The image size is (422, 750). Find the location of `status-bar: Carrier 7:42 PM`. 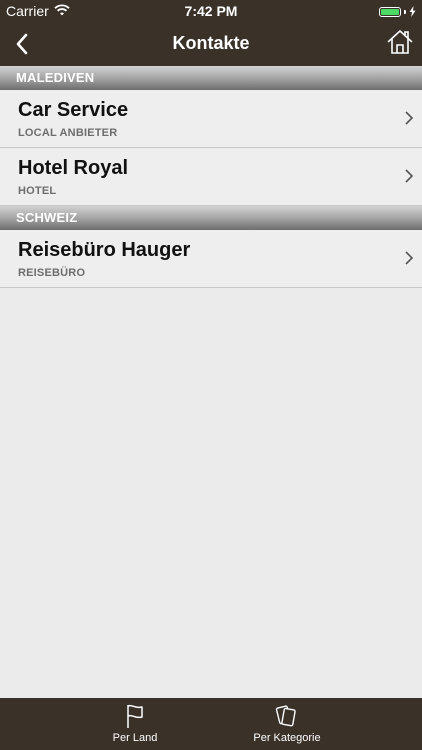

status-bar: Carrier 7:42 PM is located at coordinates (211, 11).